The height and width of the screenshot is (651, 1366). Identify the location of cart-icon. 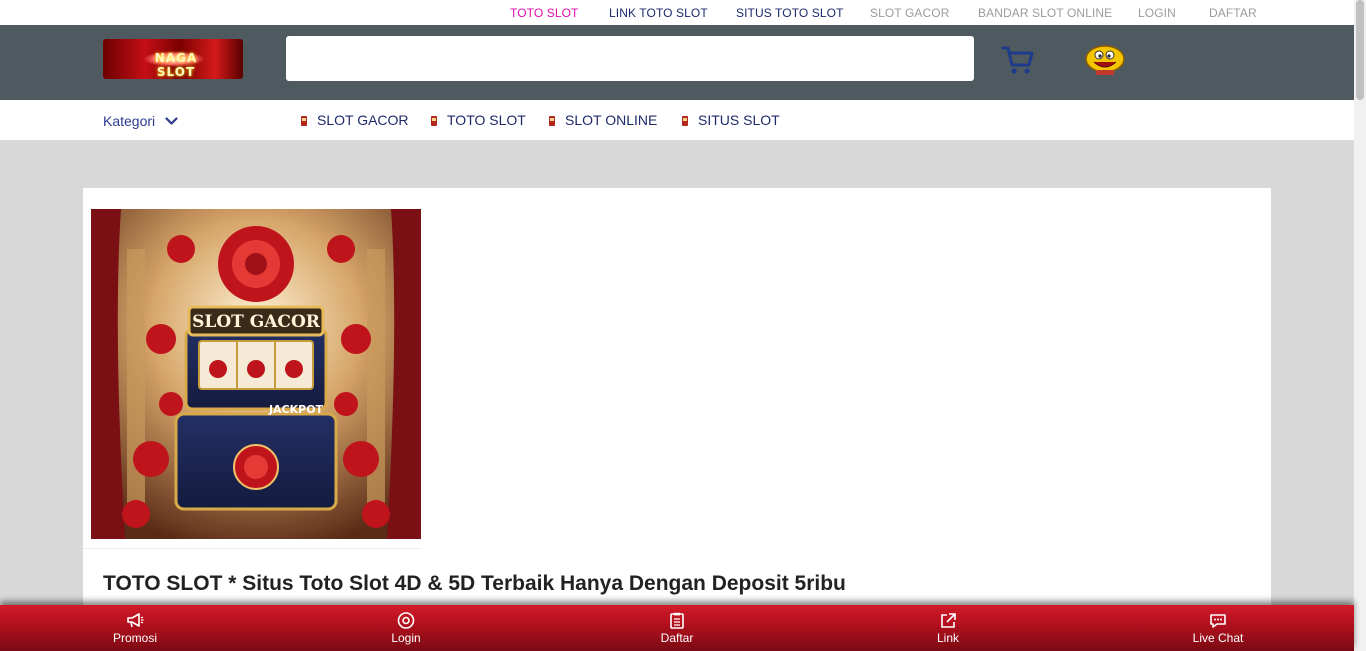
(1018, 60).